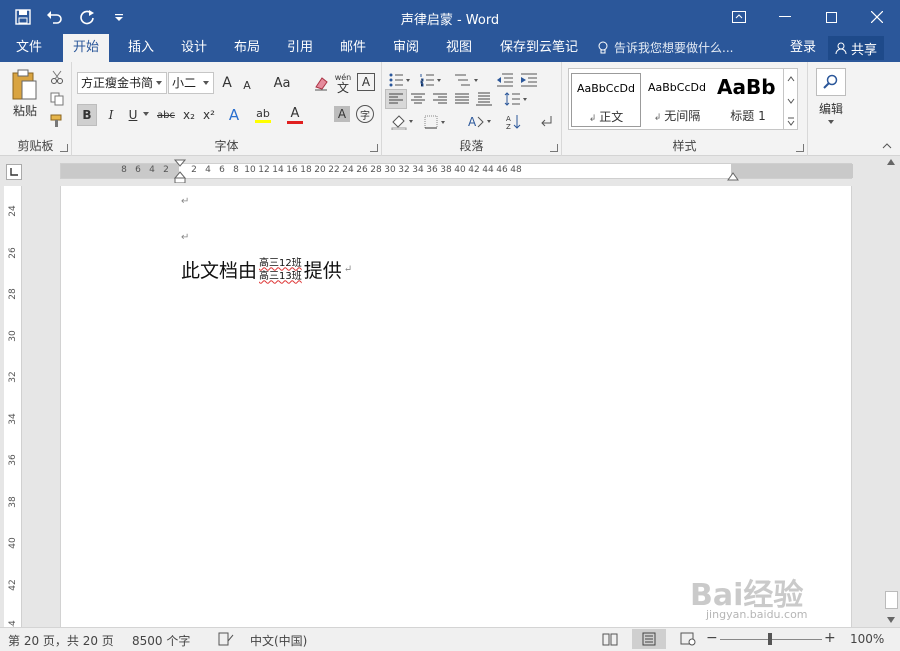 The width and height of the screenshot is (900, 651). What do you see at coordinates (282, 83) in the screenshot?
I see `change-case-button: Aa` at bounding box center [282, 83].